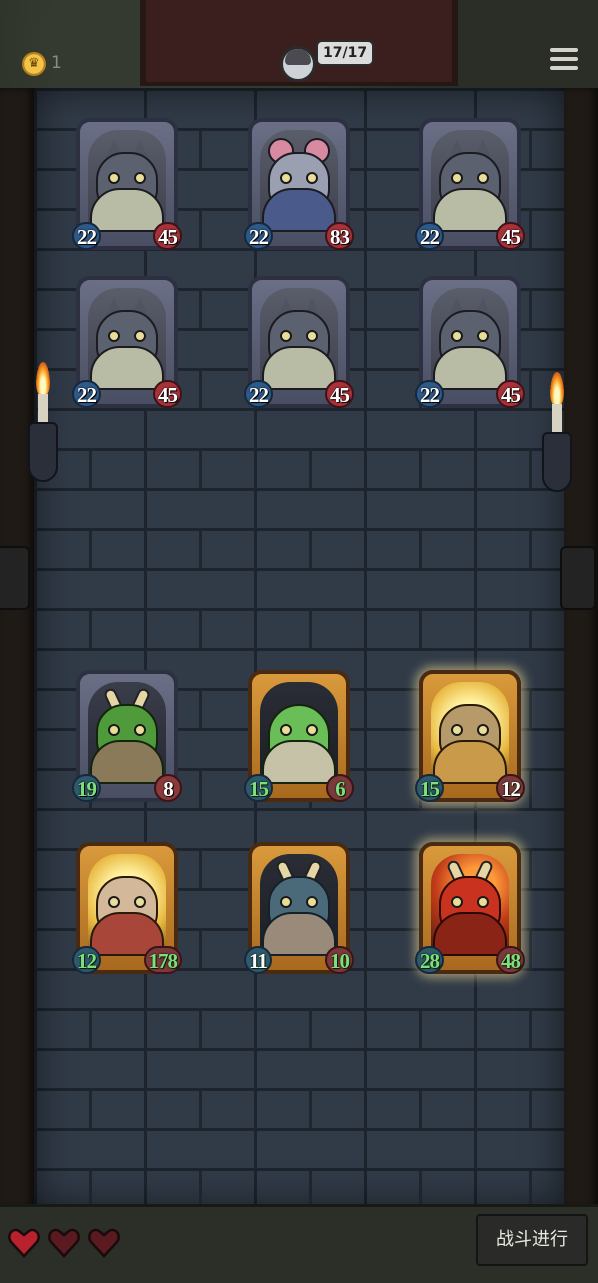 The width and height of the screenshot is (598, 1283). Describe the element at coordinates (162, 960) in the screenshot. I see `health-badge: 178` at that location.